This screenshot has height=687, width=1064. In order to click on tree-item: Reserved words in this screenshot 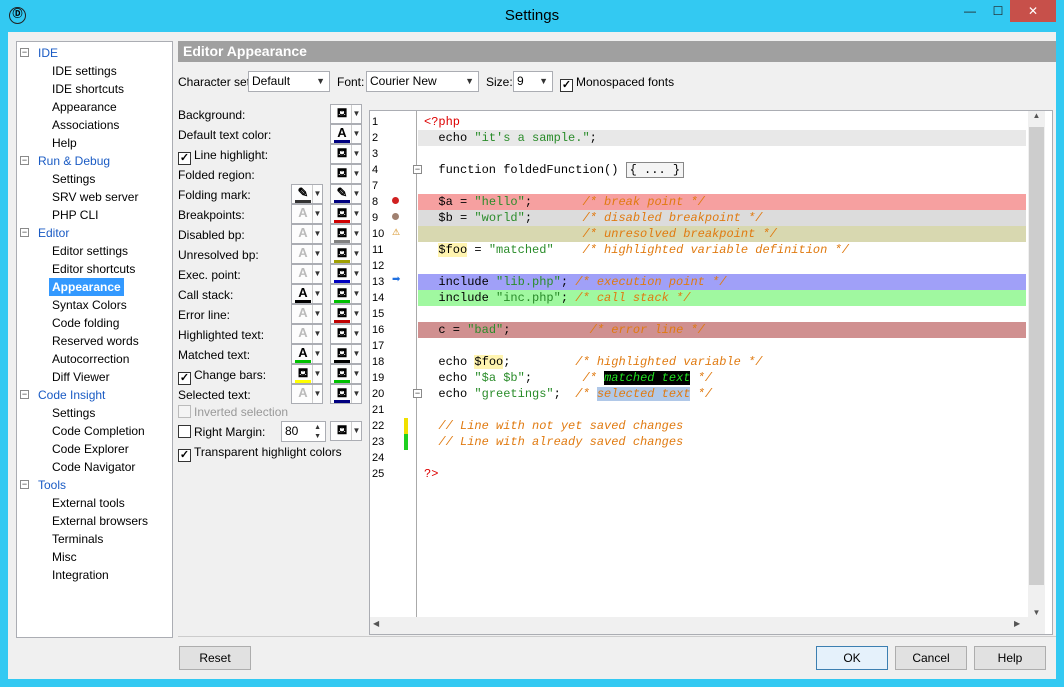, I will do `click(95, 341)`.